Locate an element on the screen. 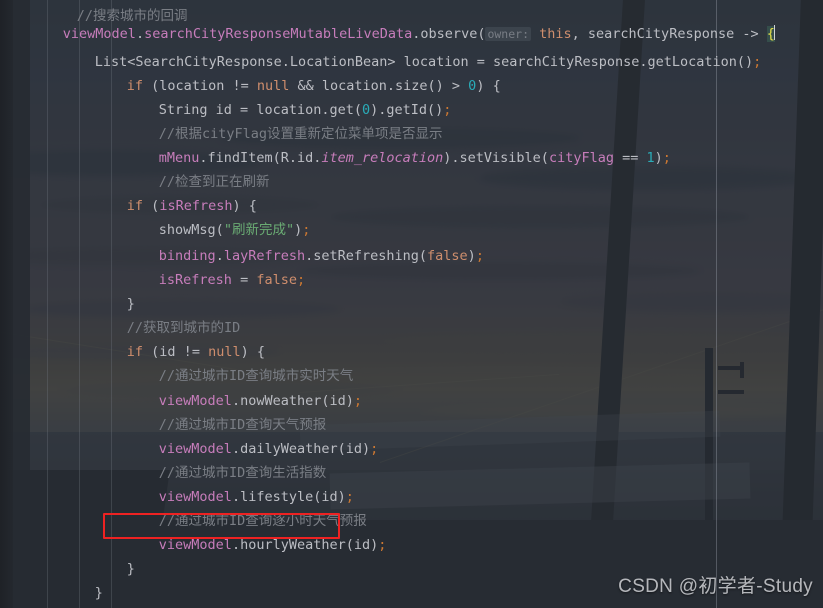  code-line: //通过城市ID查询天气预报 is located at coordinates (163, 414).